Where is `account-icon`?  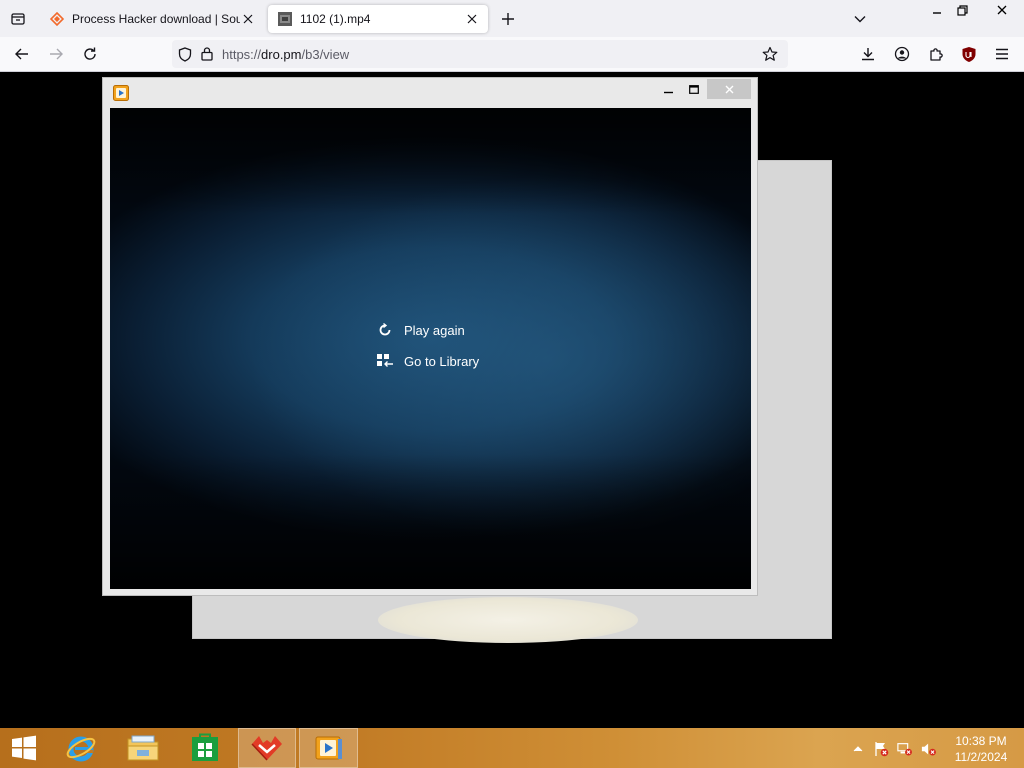 account-icon is located at coordinates (902, 54).